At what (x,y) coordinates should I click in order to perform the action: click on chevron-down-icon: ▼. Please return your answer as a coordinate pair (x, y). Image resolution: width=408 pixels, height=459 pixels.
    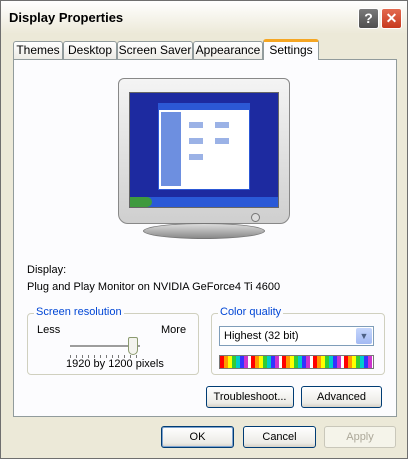
    Looking at the image, I should click on (364, 336).